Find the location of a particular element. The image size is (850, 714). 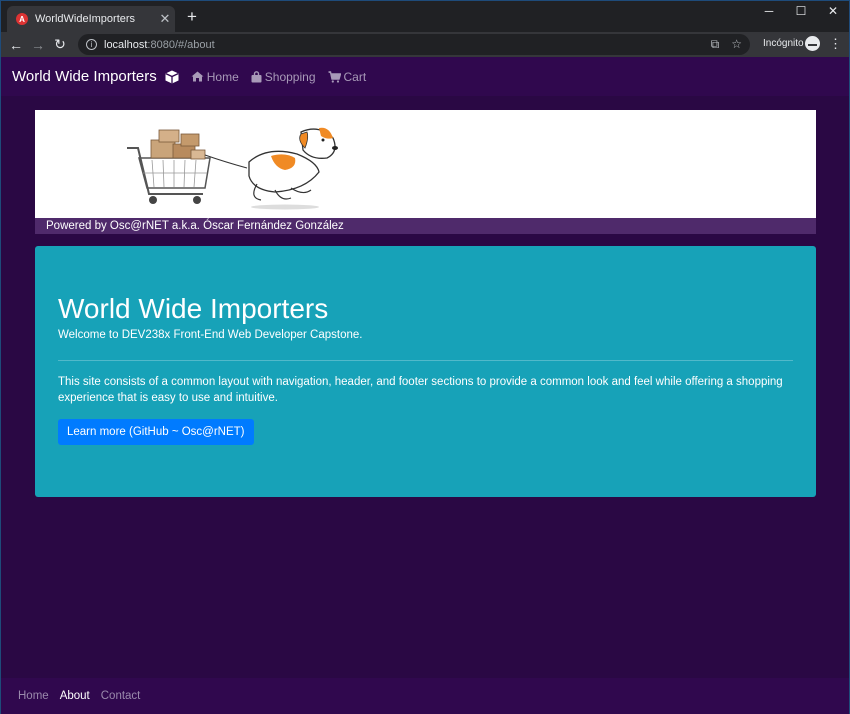

translate-icon: ⧉ is located at coordinates (715, 44).